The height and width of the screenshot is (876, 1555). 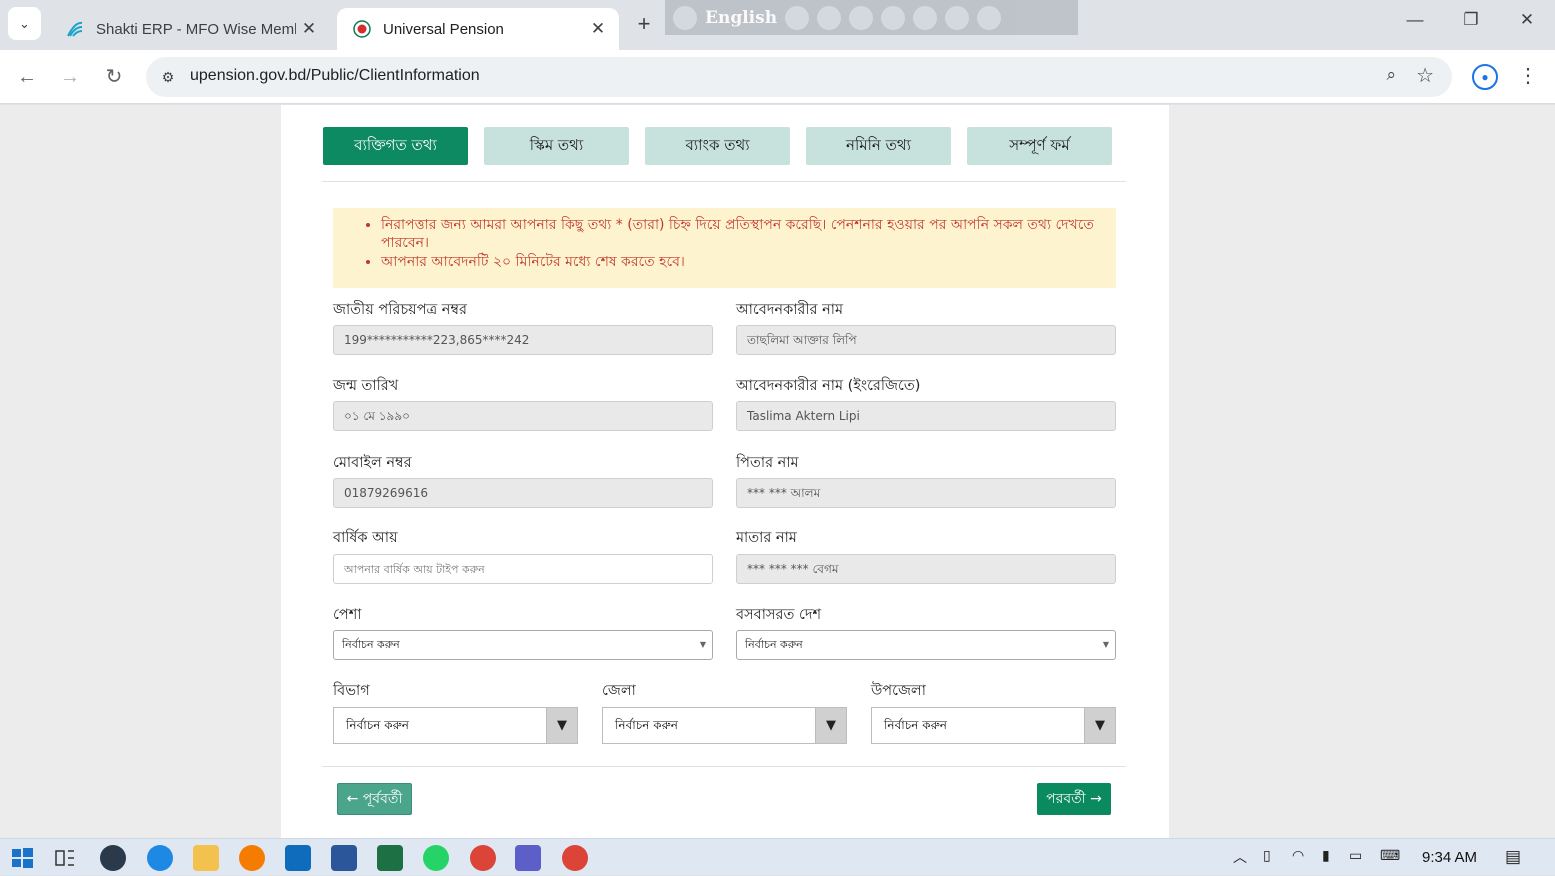 What do you see at coordinates (390, 858) in the screenshot?
I see `excel-icon` at bounding box center [390, 858].